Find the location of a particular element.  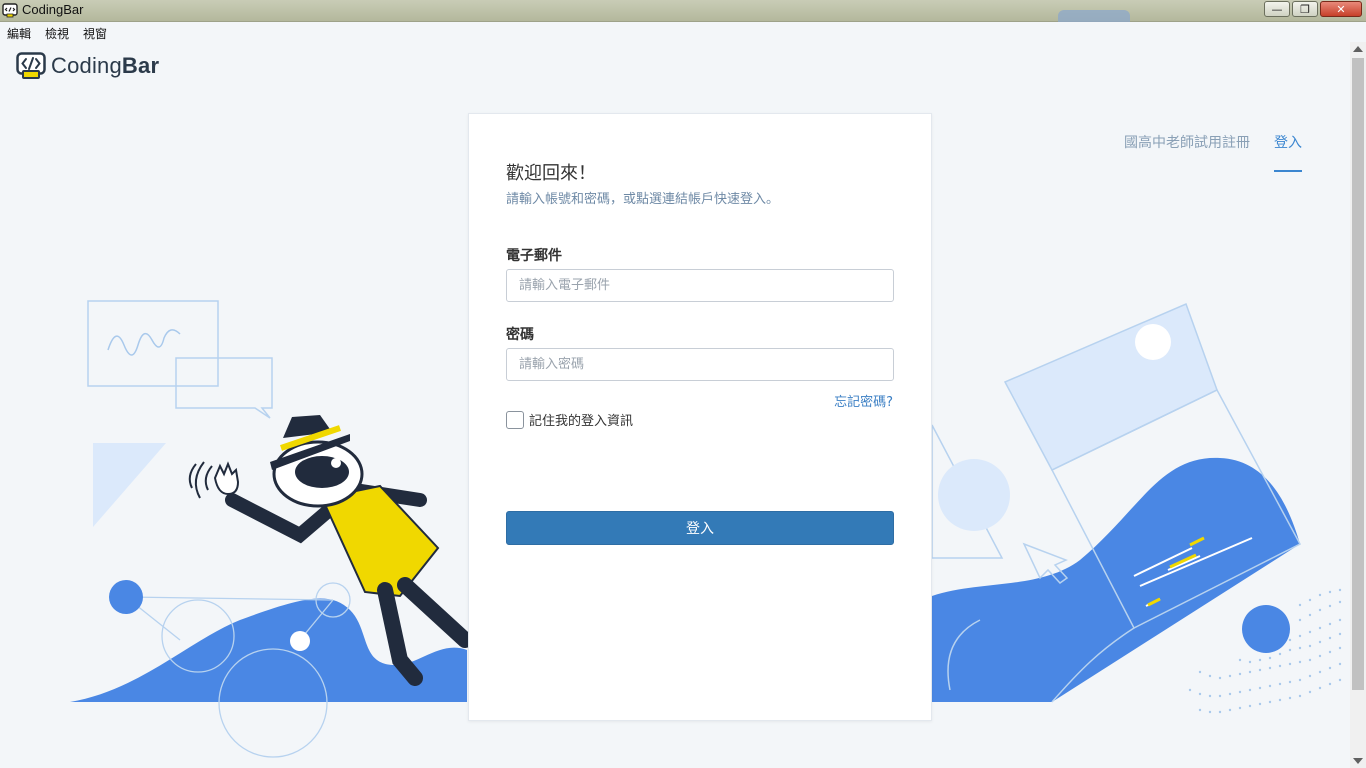

speech-bubble-graphic is located at coordinates (180, 359).